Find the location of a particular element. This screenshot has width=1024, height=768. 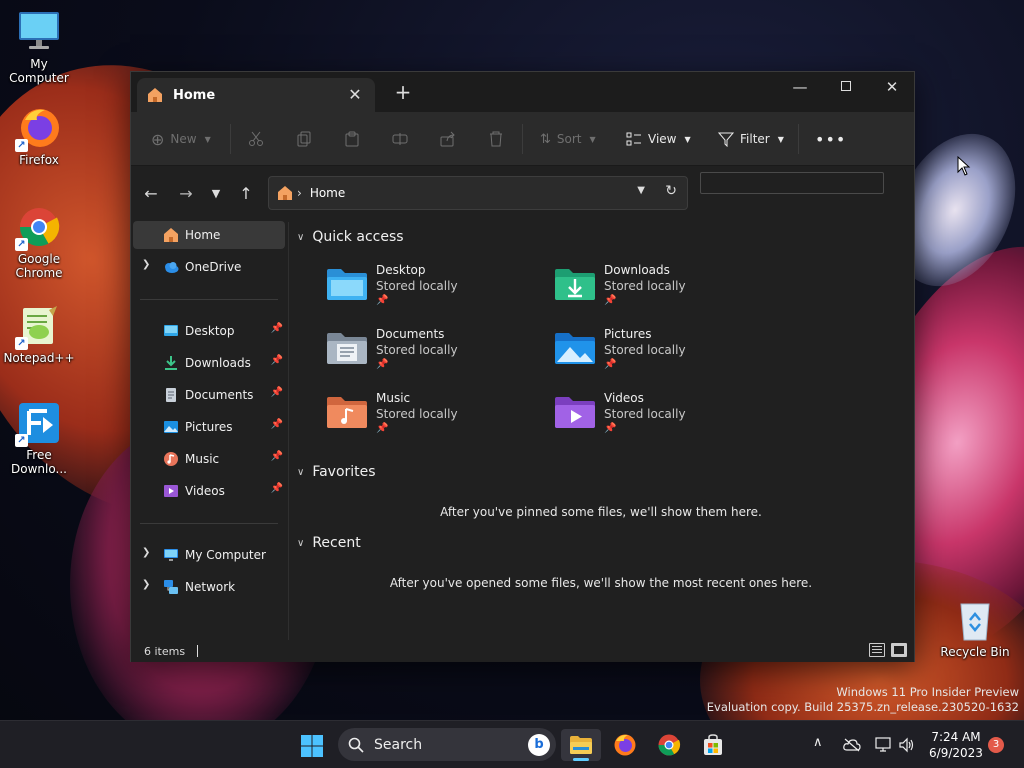

copy-button is located at coordinates (304, 139).